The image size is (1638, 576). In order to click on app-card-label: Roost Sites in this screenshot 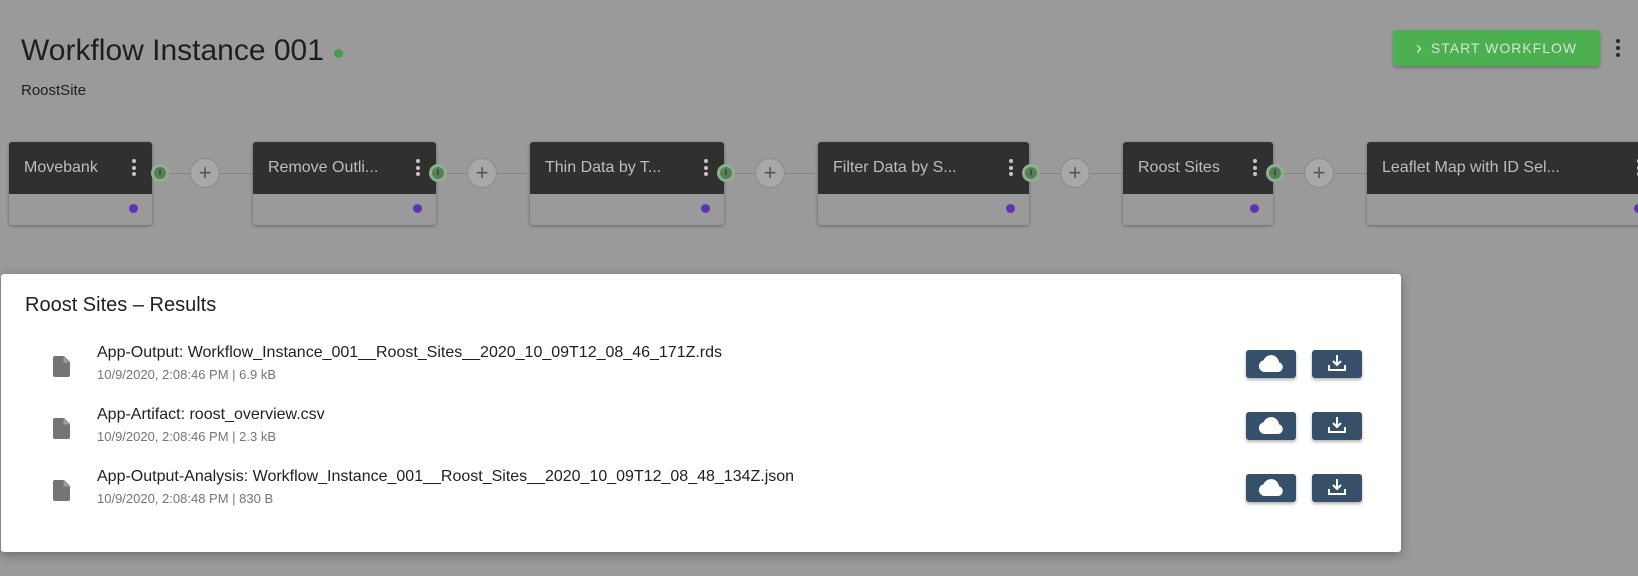, I will do `click(1179, 167)`.